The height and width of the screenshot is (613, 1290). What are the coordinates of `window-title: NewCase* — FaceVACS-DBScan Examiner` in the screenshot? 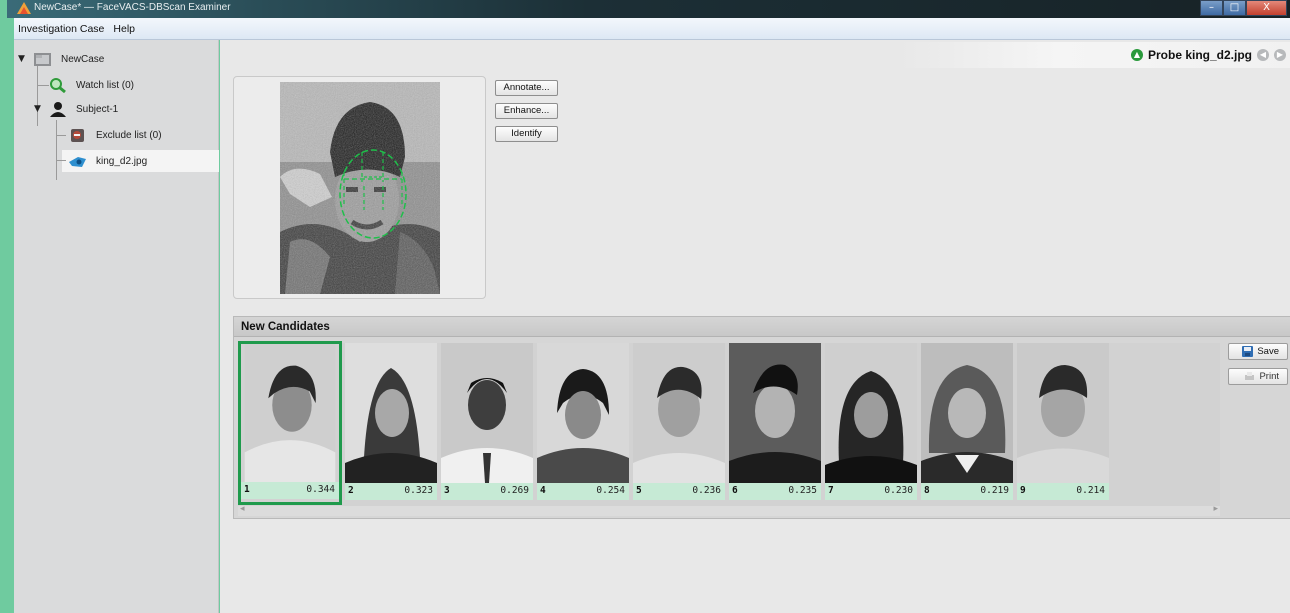 It's located at (132, 7).